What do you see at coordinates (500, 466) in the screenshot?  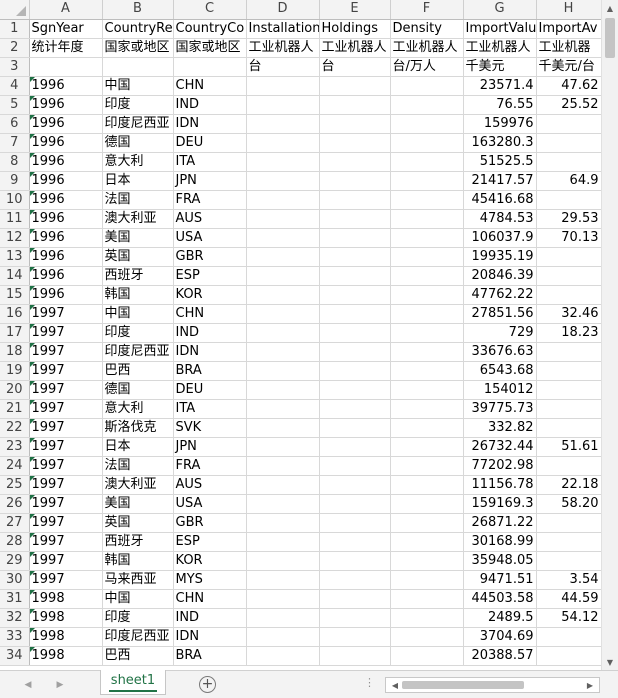 I see `cell-g: 77202.98` at bounding box center [500, 466].